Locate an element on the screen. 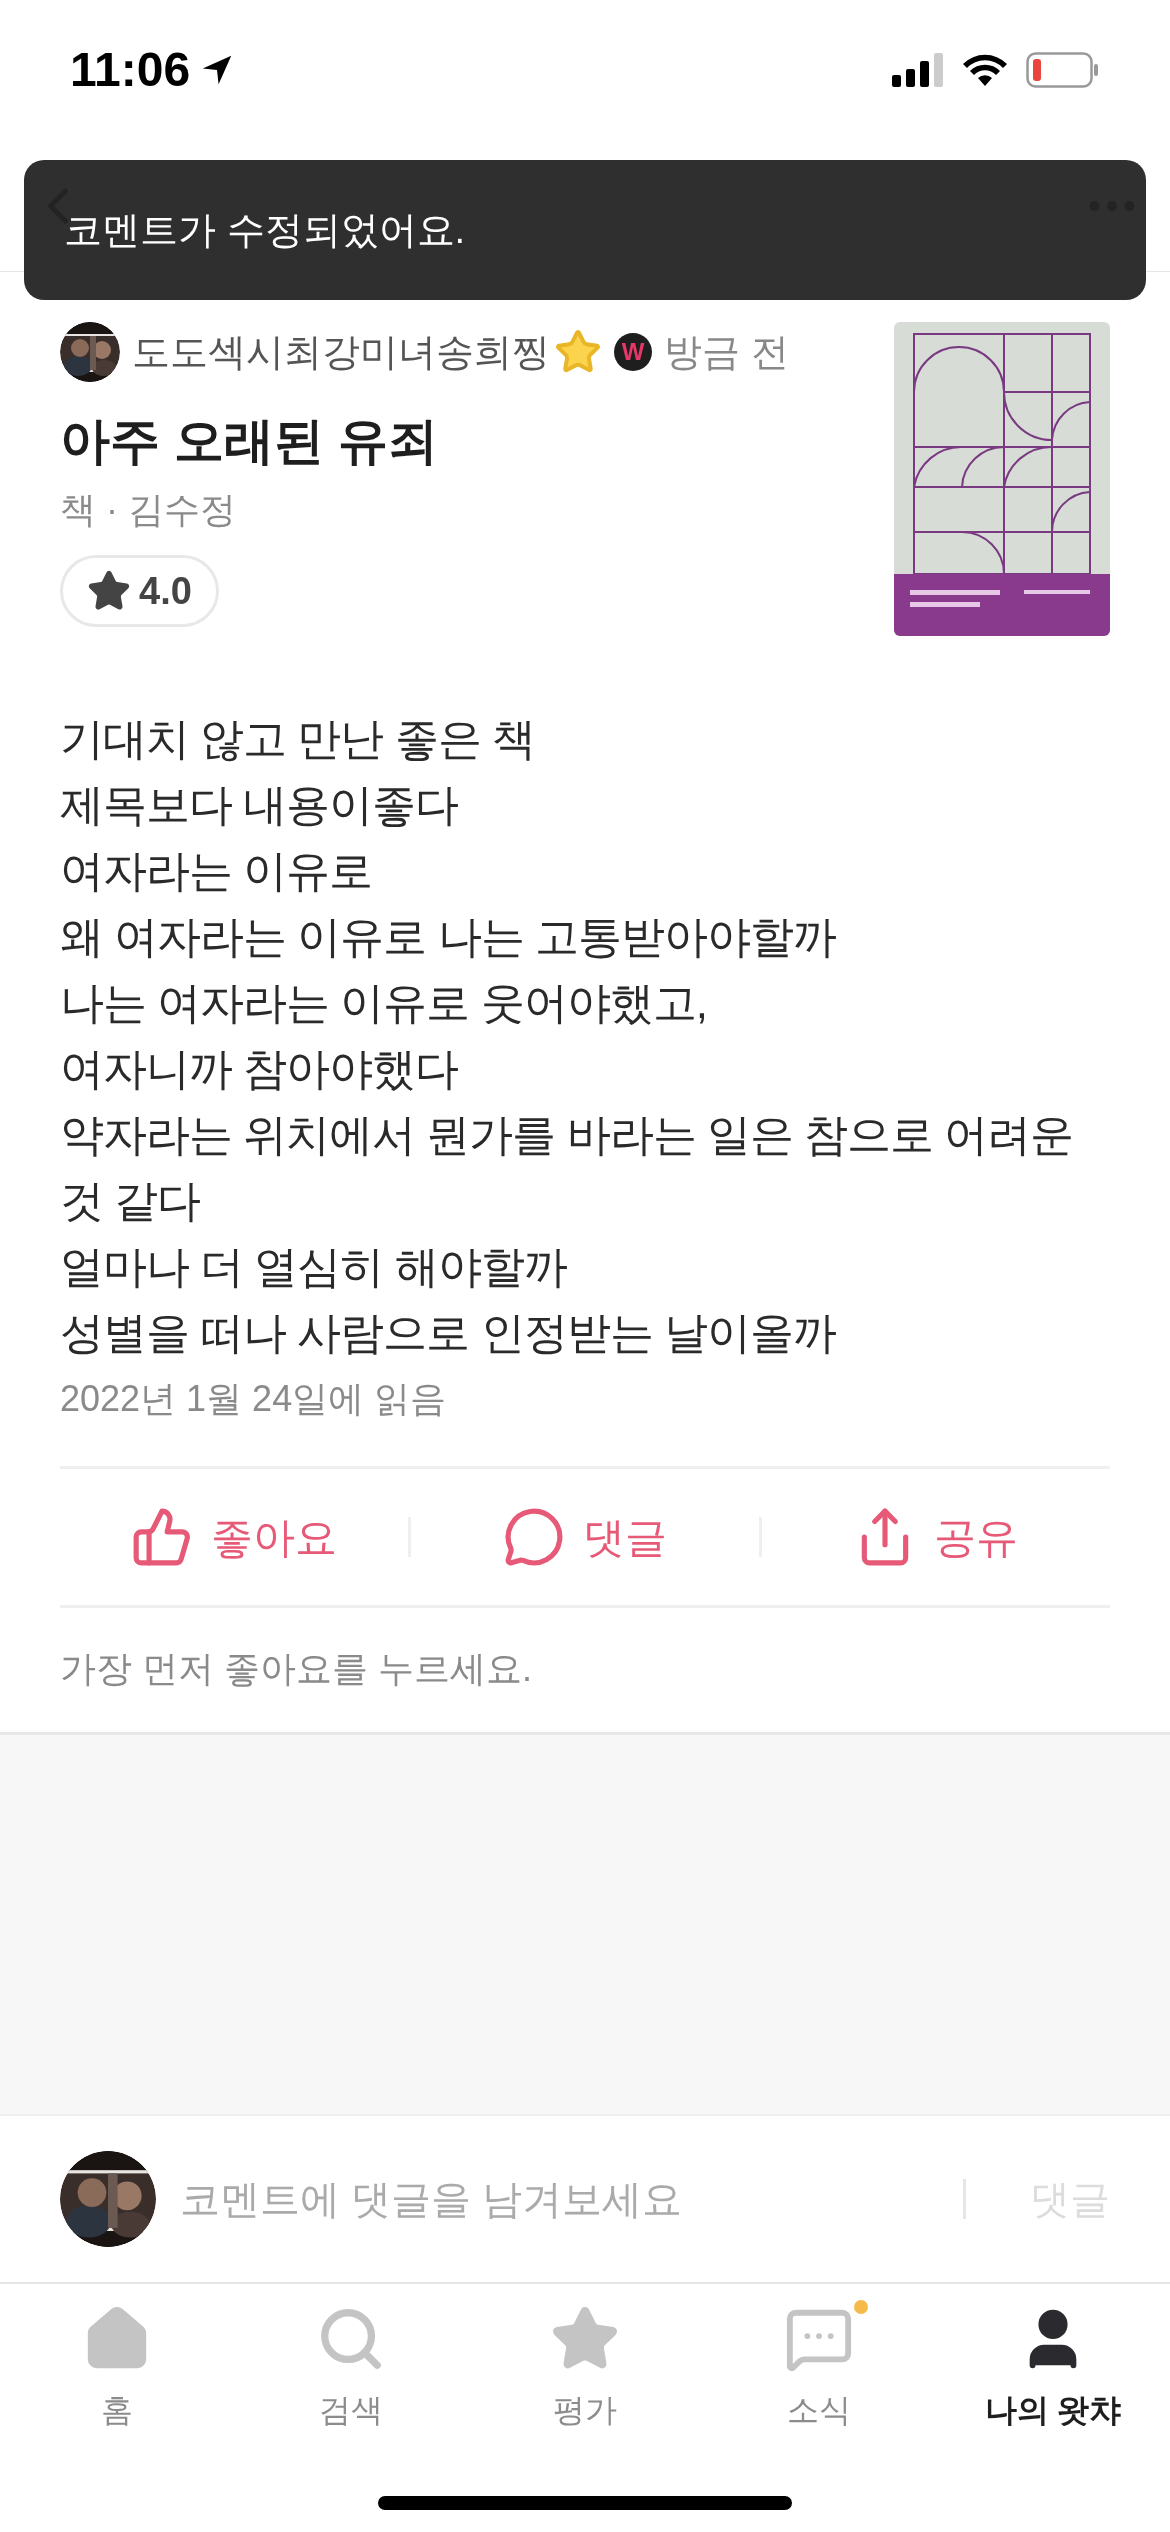 Image resolution: width=1170 pixels, height=2532 pixels. action-button: 좋아요 is located at coordinates (234, 1537).